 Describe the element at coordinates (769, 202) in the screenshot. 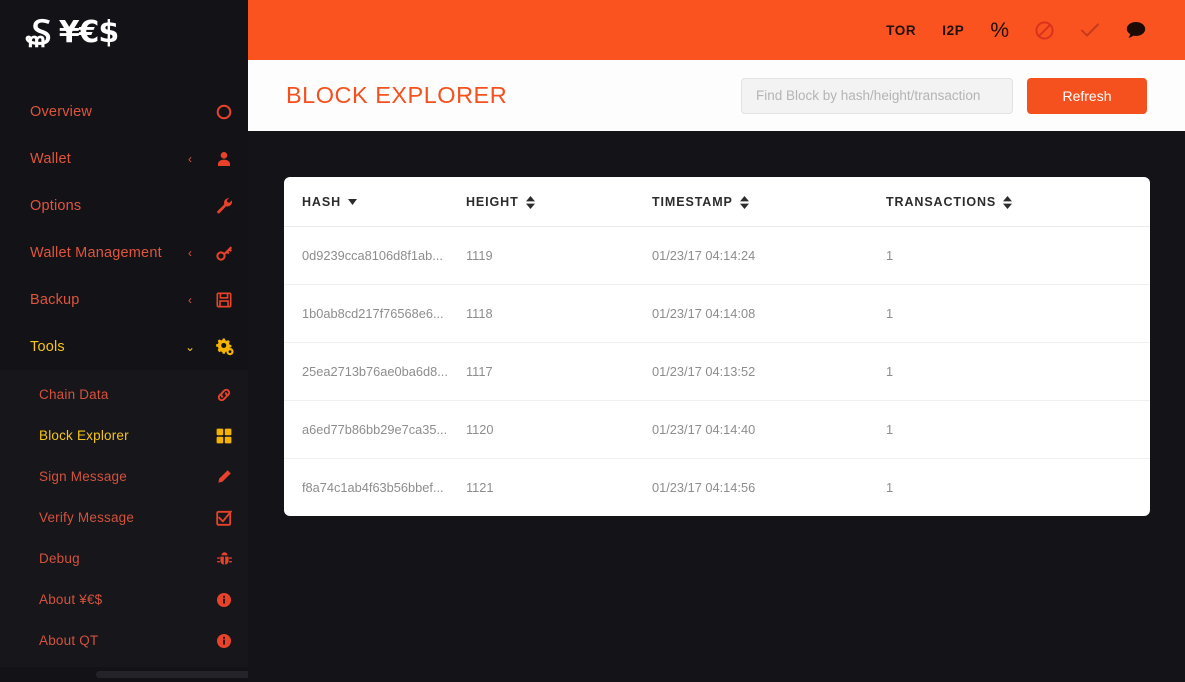

I see `column-header-timestamp: TIMESTAMP` at that location.